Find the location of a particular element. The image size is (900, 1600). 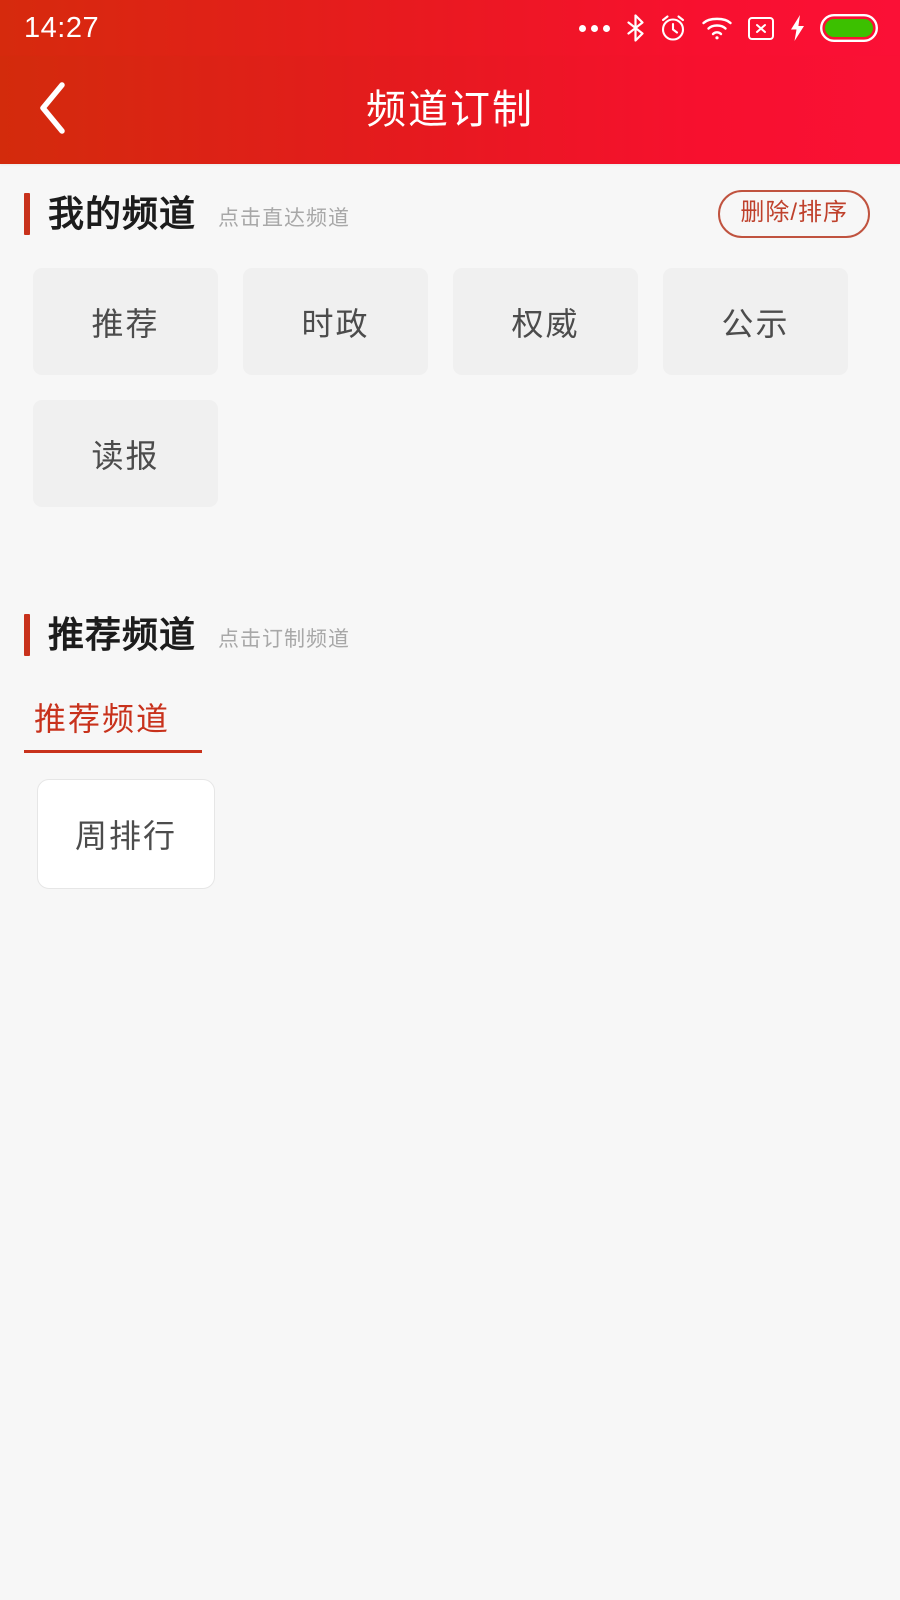

wifi-icon is located at coordinates (717, 28).